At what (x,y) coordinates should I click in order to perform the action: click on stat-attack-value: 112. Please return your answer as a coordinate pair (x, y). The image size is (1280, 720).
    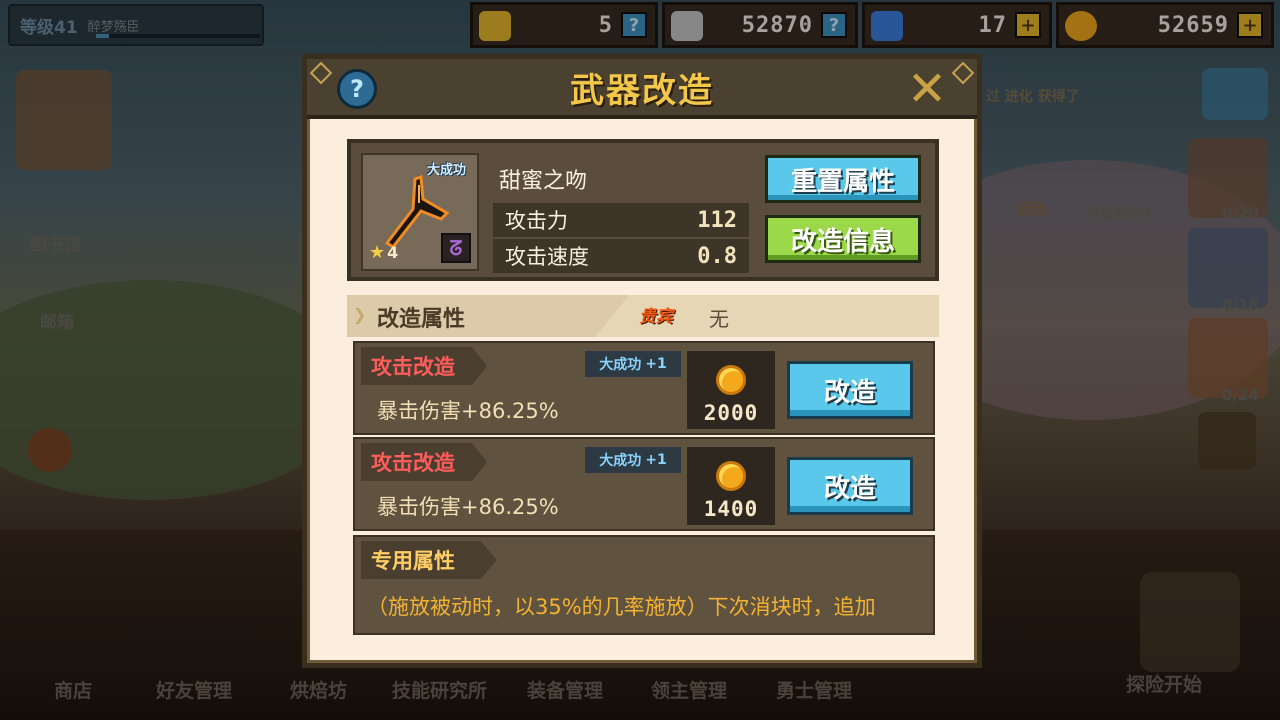
    Looking at the image, I should click on (717, 220).